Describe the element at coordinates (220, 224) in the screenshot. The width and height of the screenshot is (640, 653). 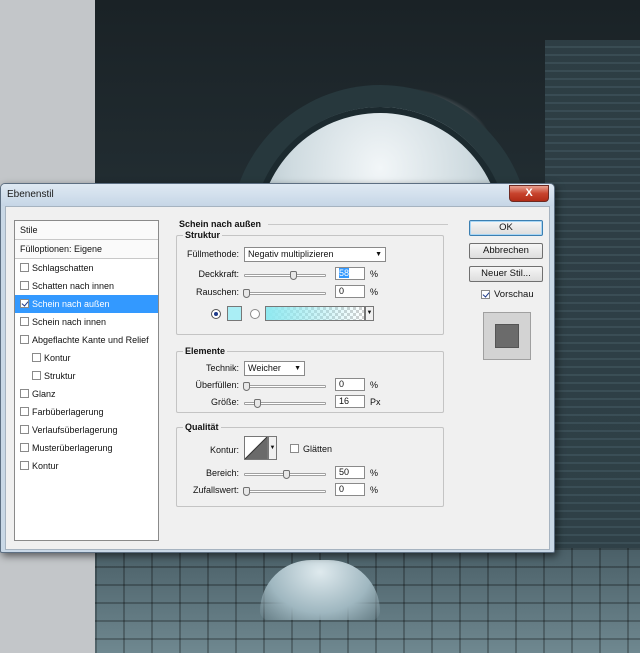
I see `section-heading: Schein nach außen` at that location.